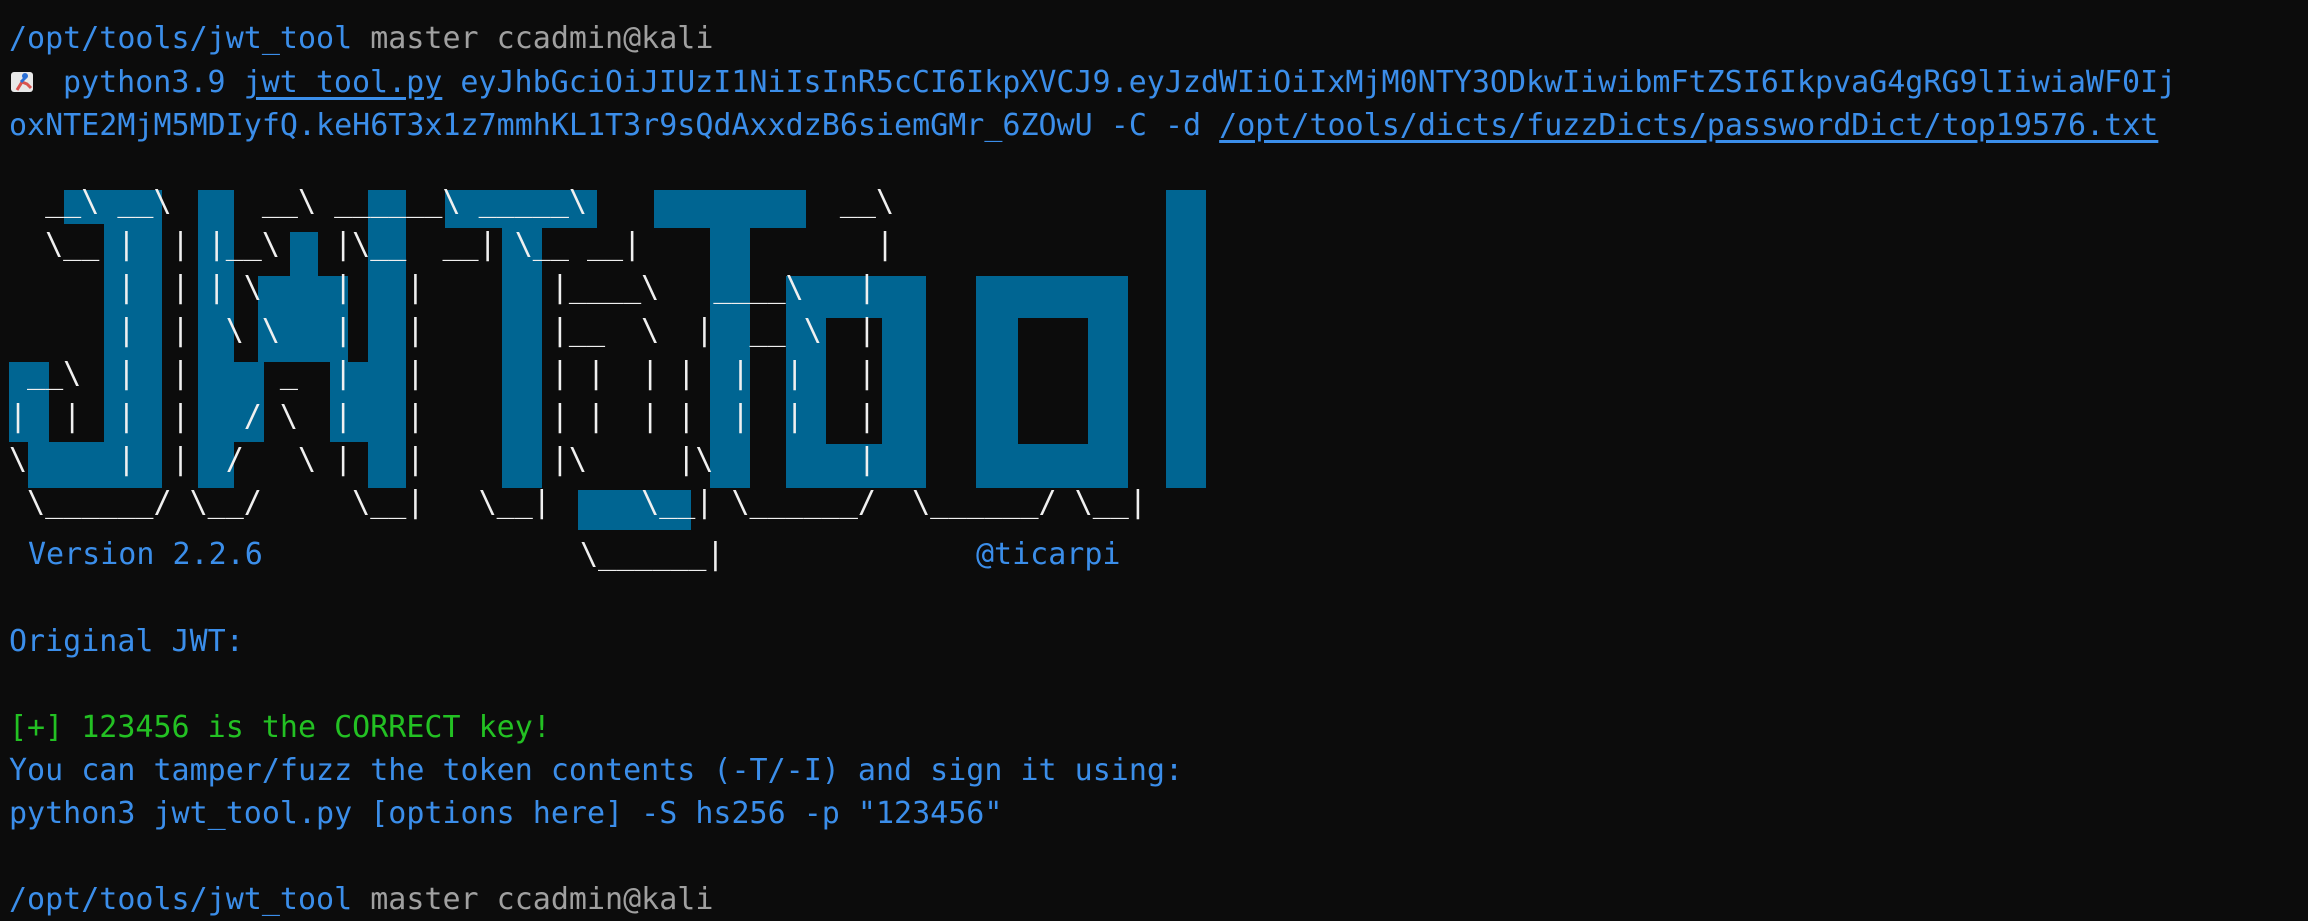  Describe the element at coordinates (181, 899) in the screenshot. I see `next-prompt-path: /opt/tools/jwt_tool` at that location.